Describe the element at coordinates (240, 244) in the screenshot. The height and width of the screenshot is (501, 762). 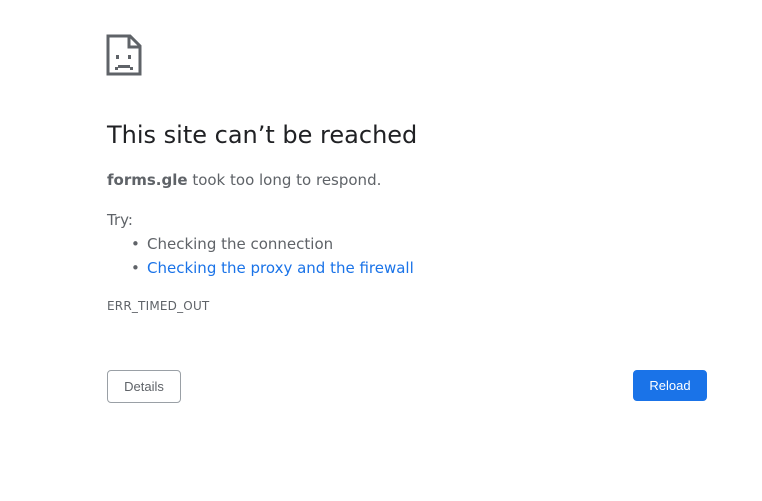
I see `suggestion-check-connection: Checking the connection` at that location.